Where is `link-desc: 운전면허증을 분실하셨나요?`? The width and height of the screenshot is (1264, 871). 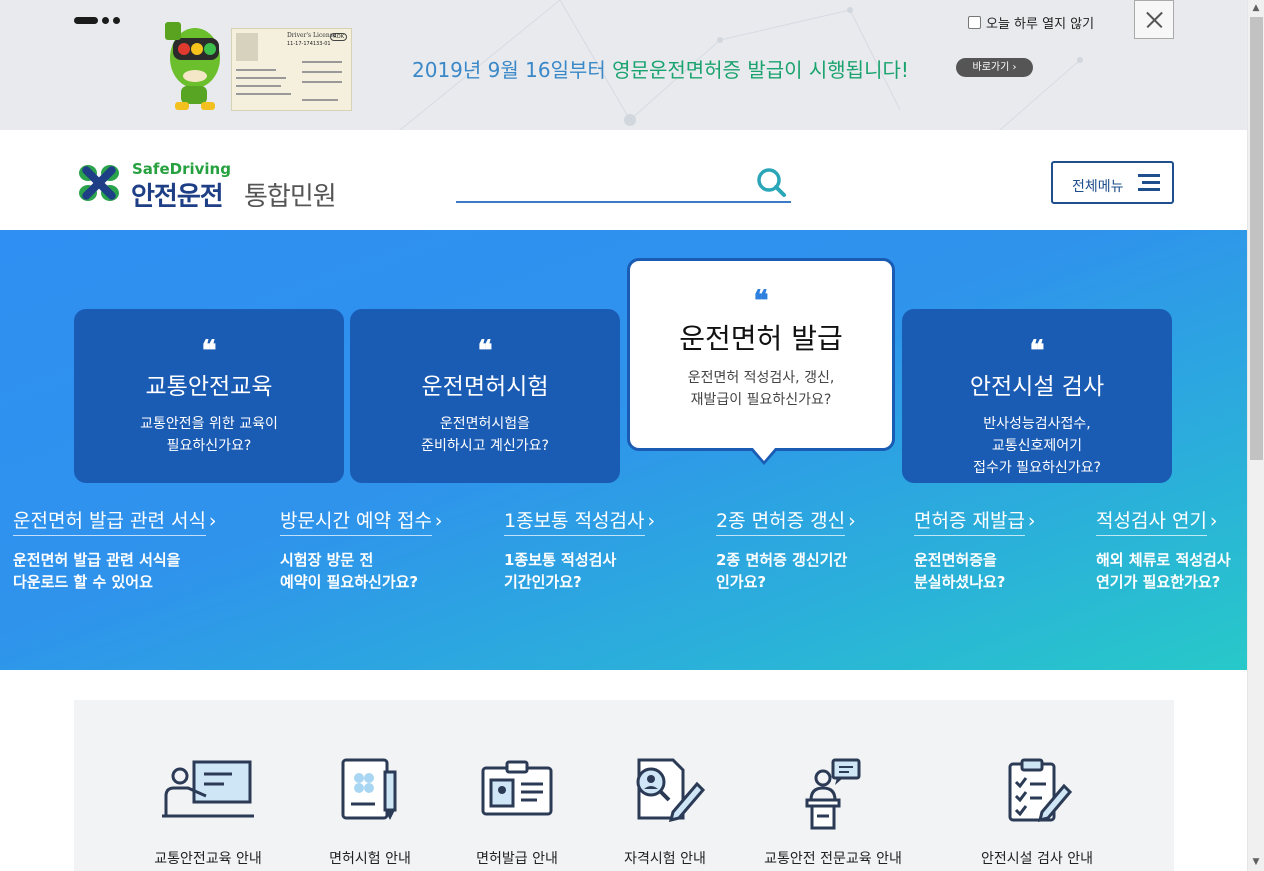
link-desc: 운전면허증을 분실하셨나요? is located at coordinates (960, 571).